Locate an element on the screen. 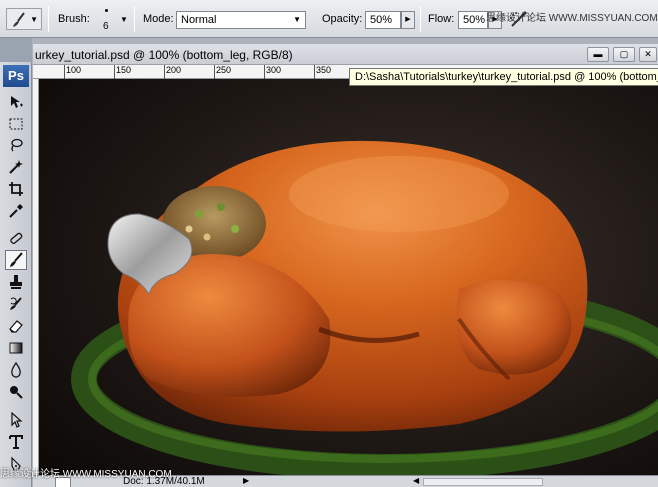 The height and width of the screenshot is (487, 658). path-selection-tool is located at coordinates (16, 420).